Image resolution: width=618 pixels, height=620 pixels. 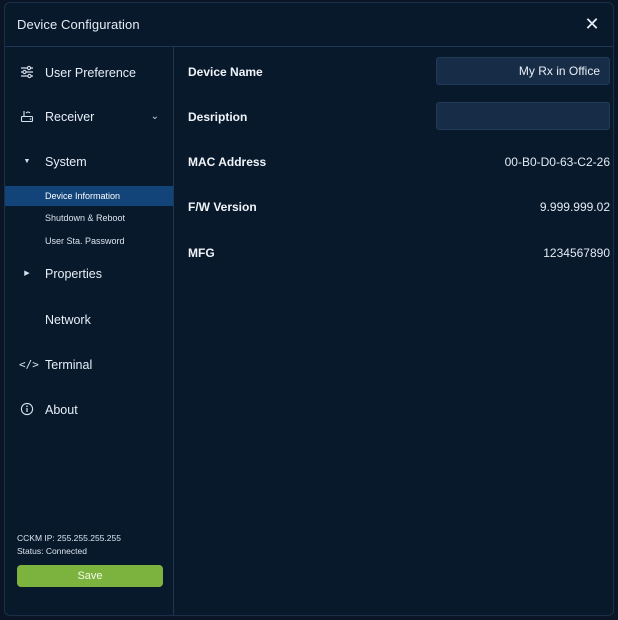 I want to click on mac-address-value: 00-B0-D0-63-C2-26, so click(x=557, y=162).